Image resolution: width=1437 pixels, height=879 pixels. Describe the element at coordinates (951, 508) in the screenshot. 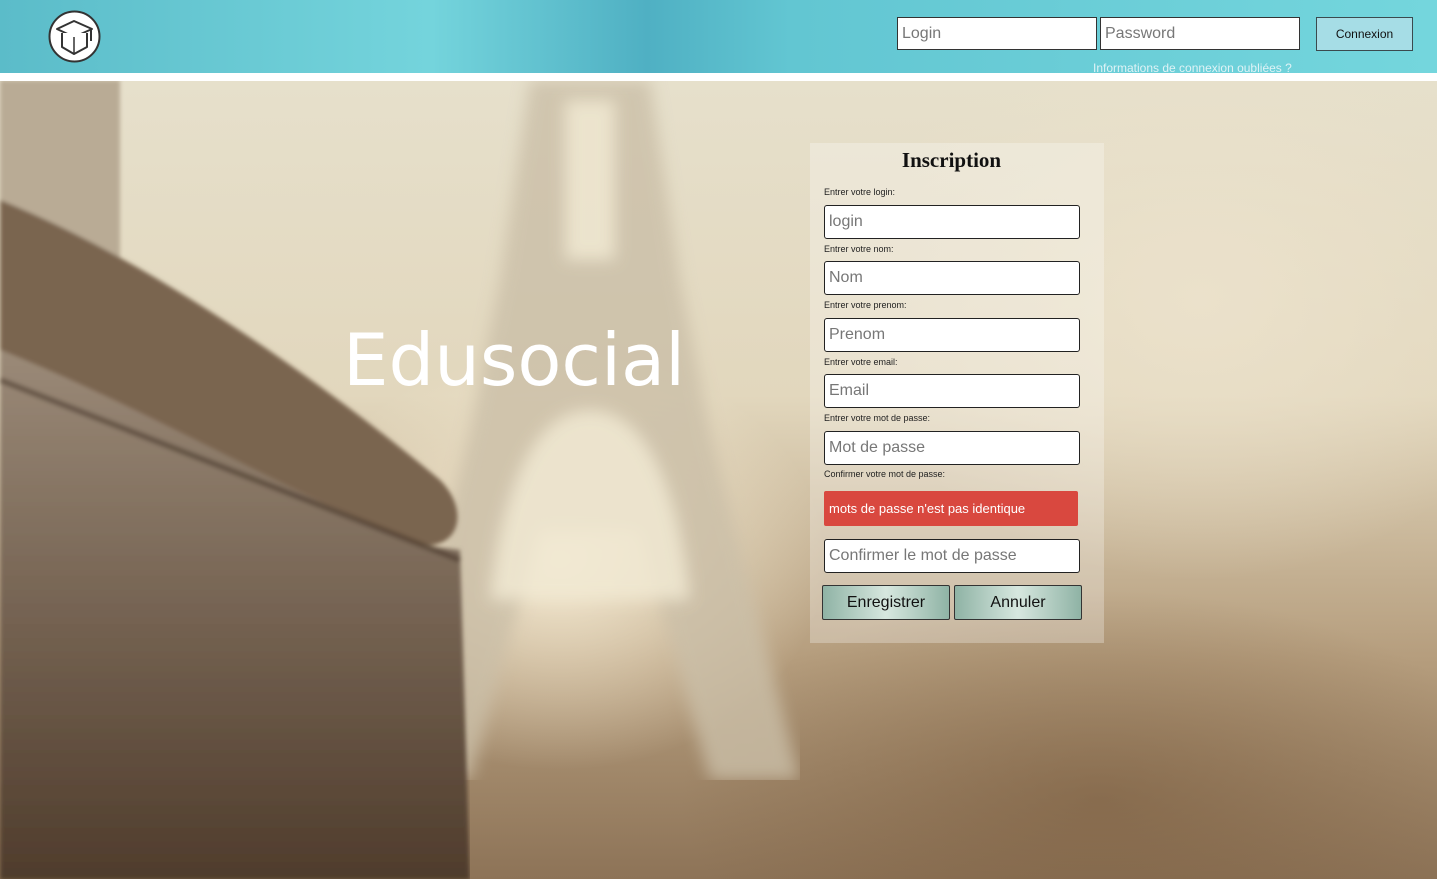

I see `password-mismatch-error: mots de passe n'est pas identique` at that location.